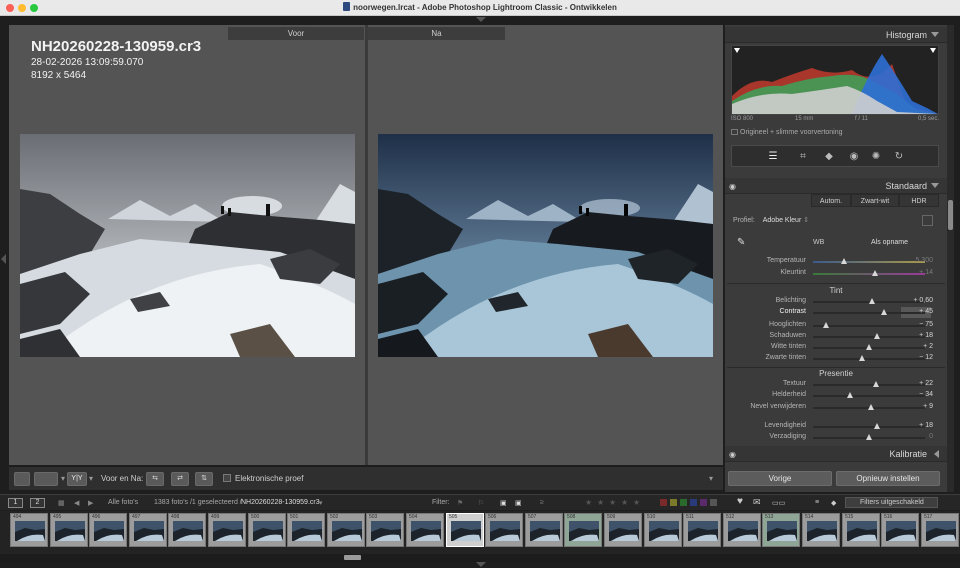 Image resolution: width=960 pixels, height=568 pixels. I want to click on texture-knob, so click(875, 384).